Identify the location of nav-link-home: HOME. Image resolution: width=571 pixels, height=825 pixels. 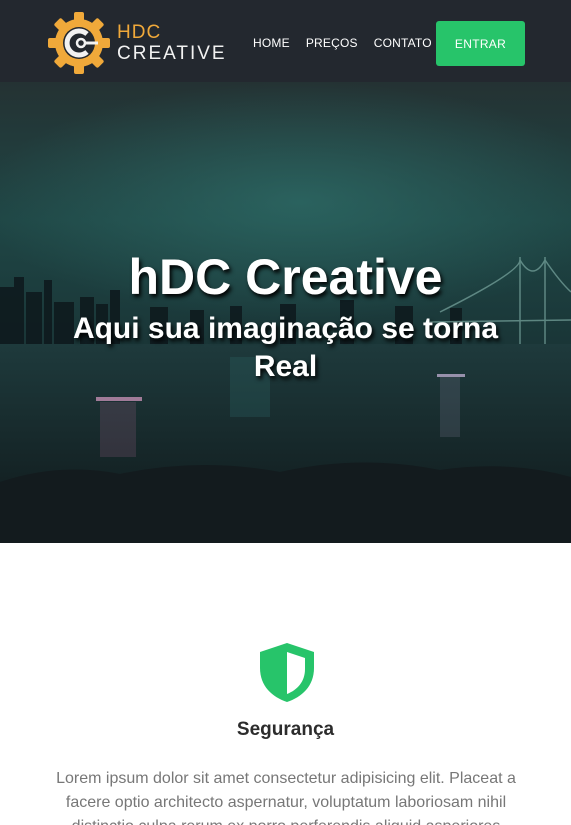
(271, 43).